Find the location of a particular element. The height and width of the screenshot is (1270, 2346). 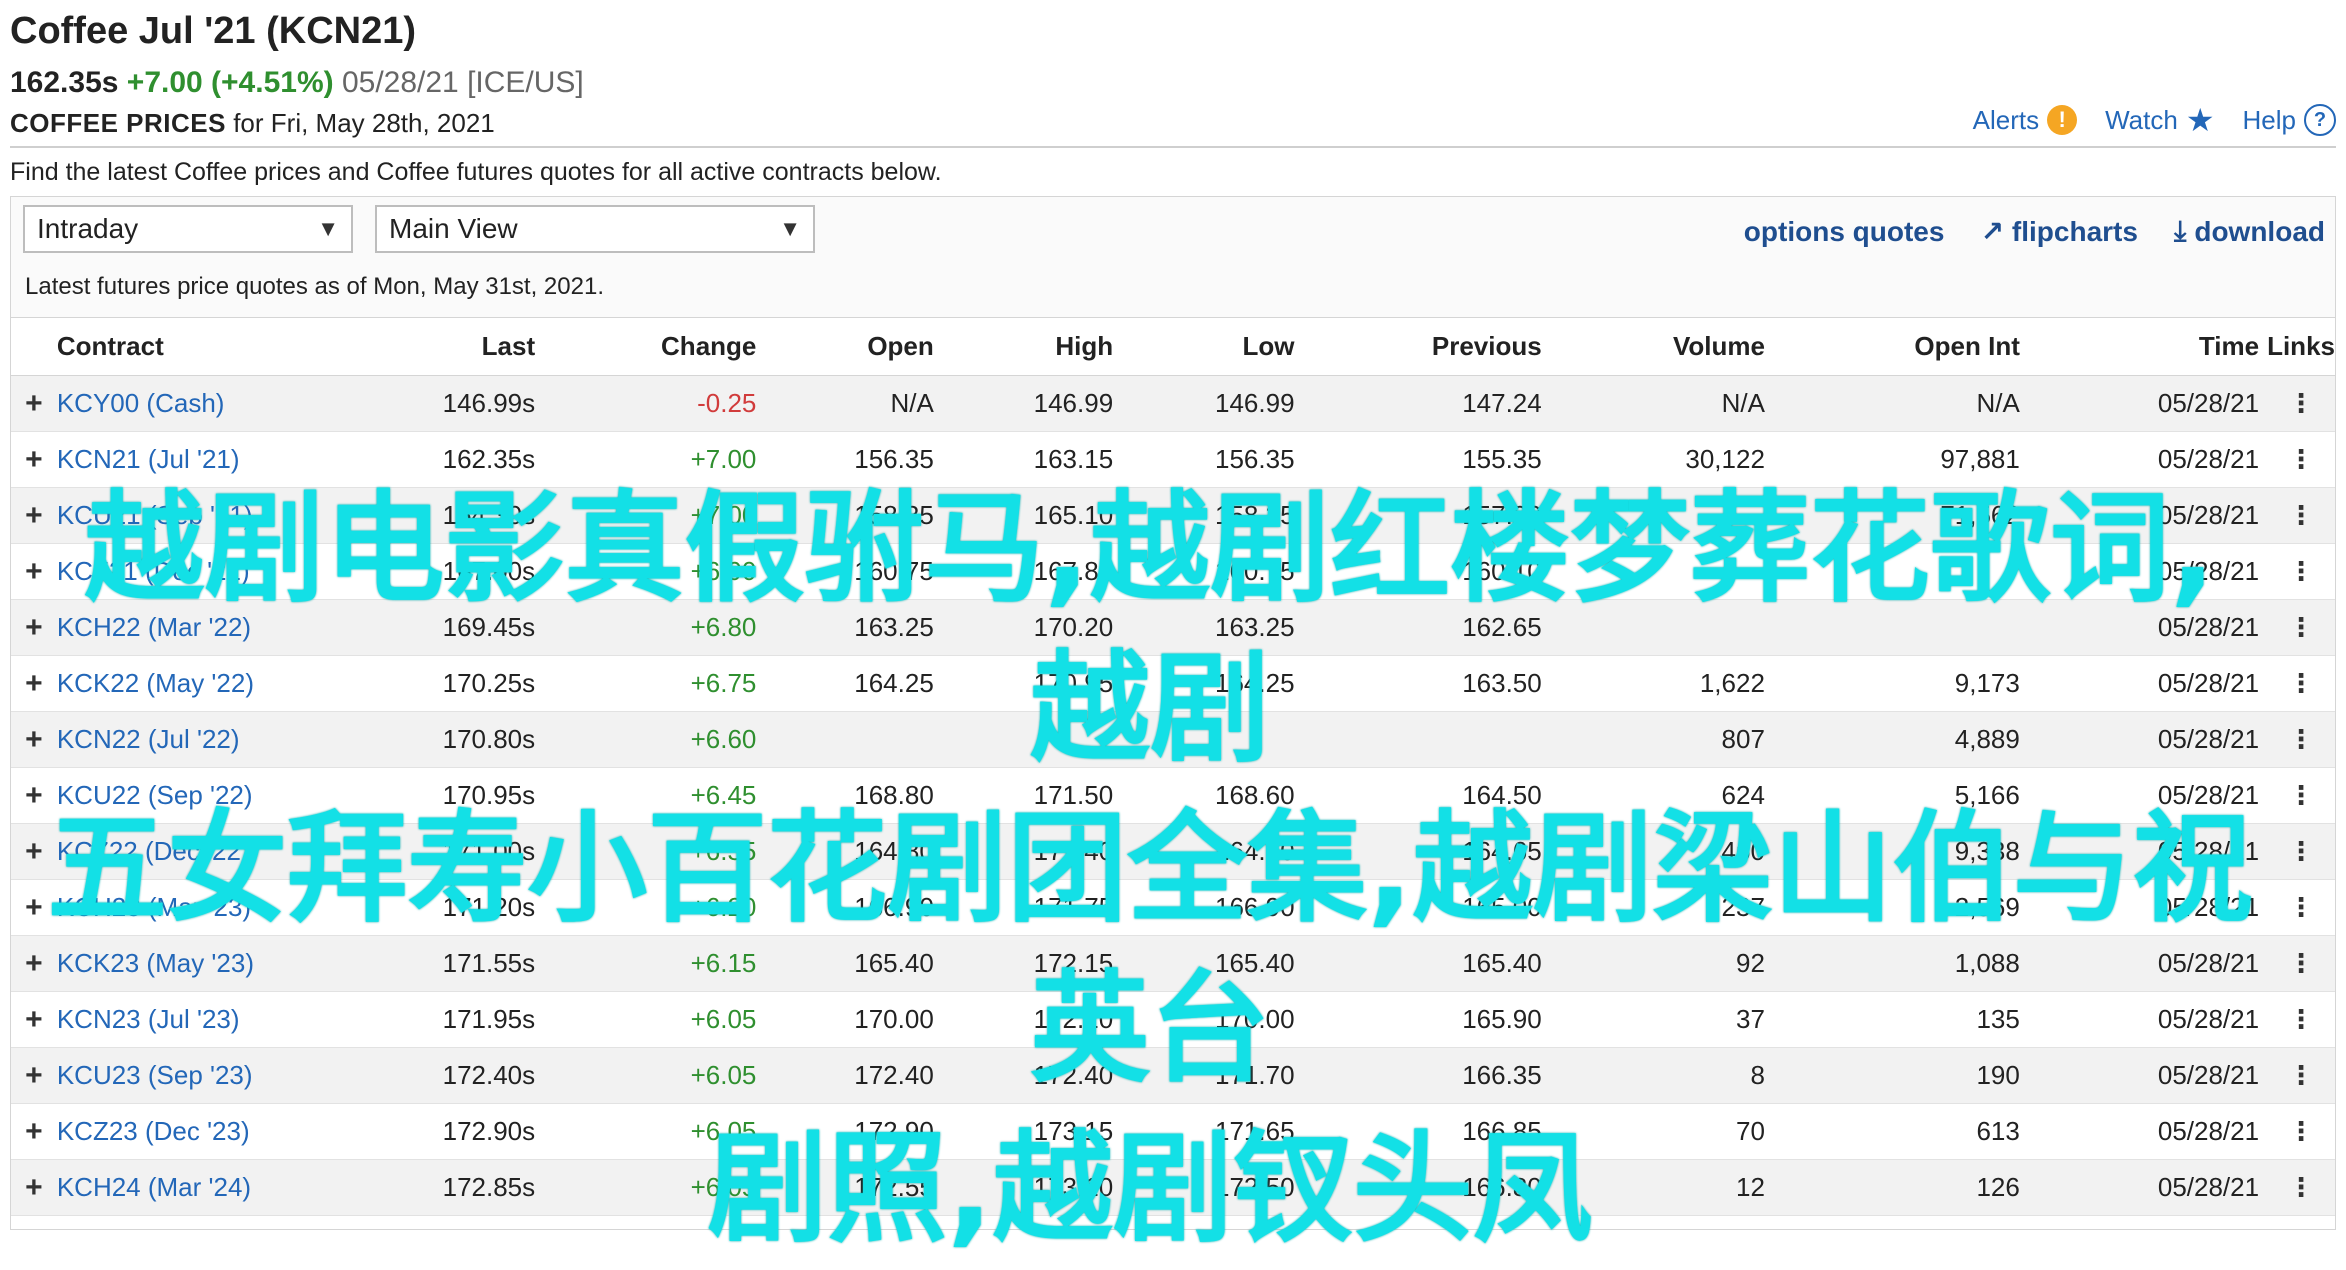

previous-cell: 165.40 is located at coordinates (1418, 963).